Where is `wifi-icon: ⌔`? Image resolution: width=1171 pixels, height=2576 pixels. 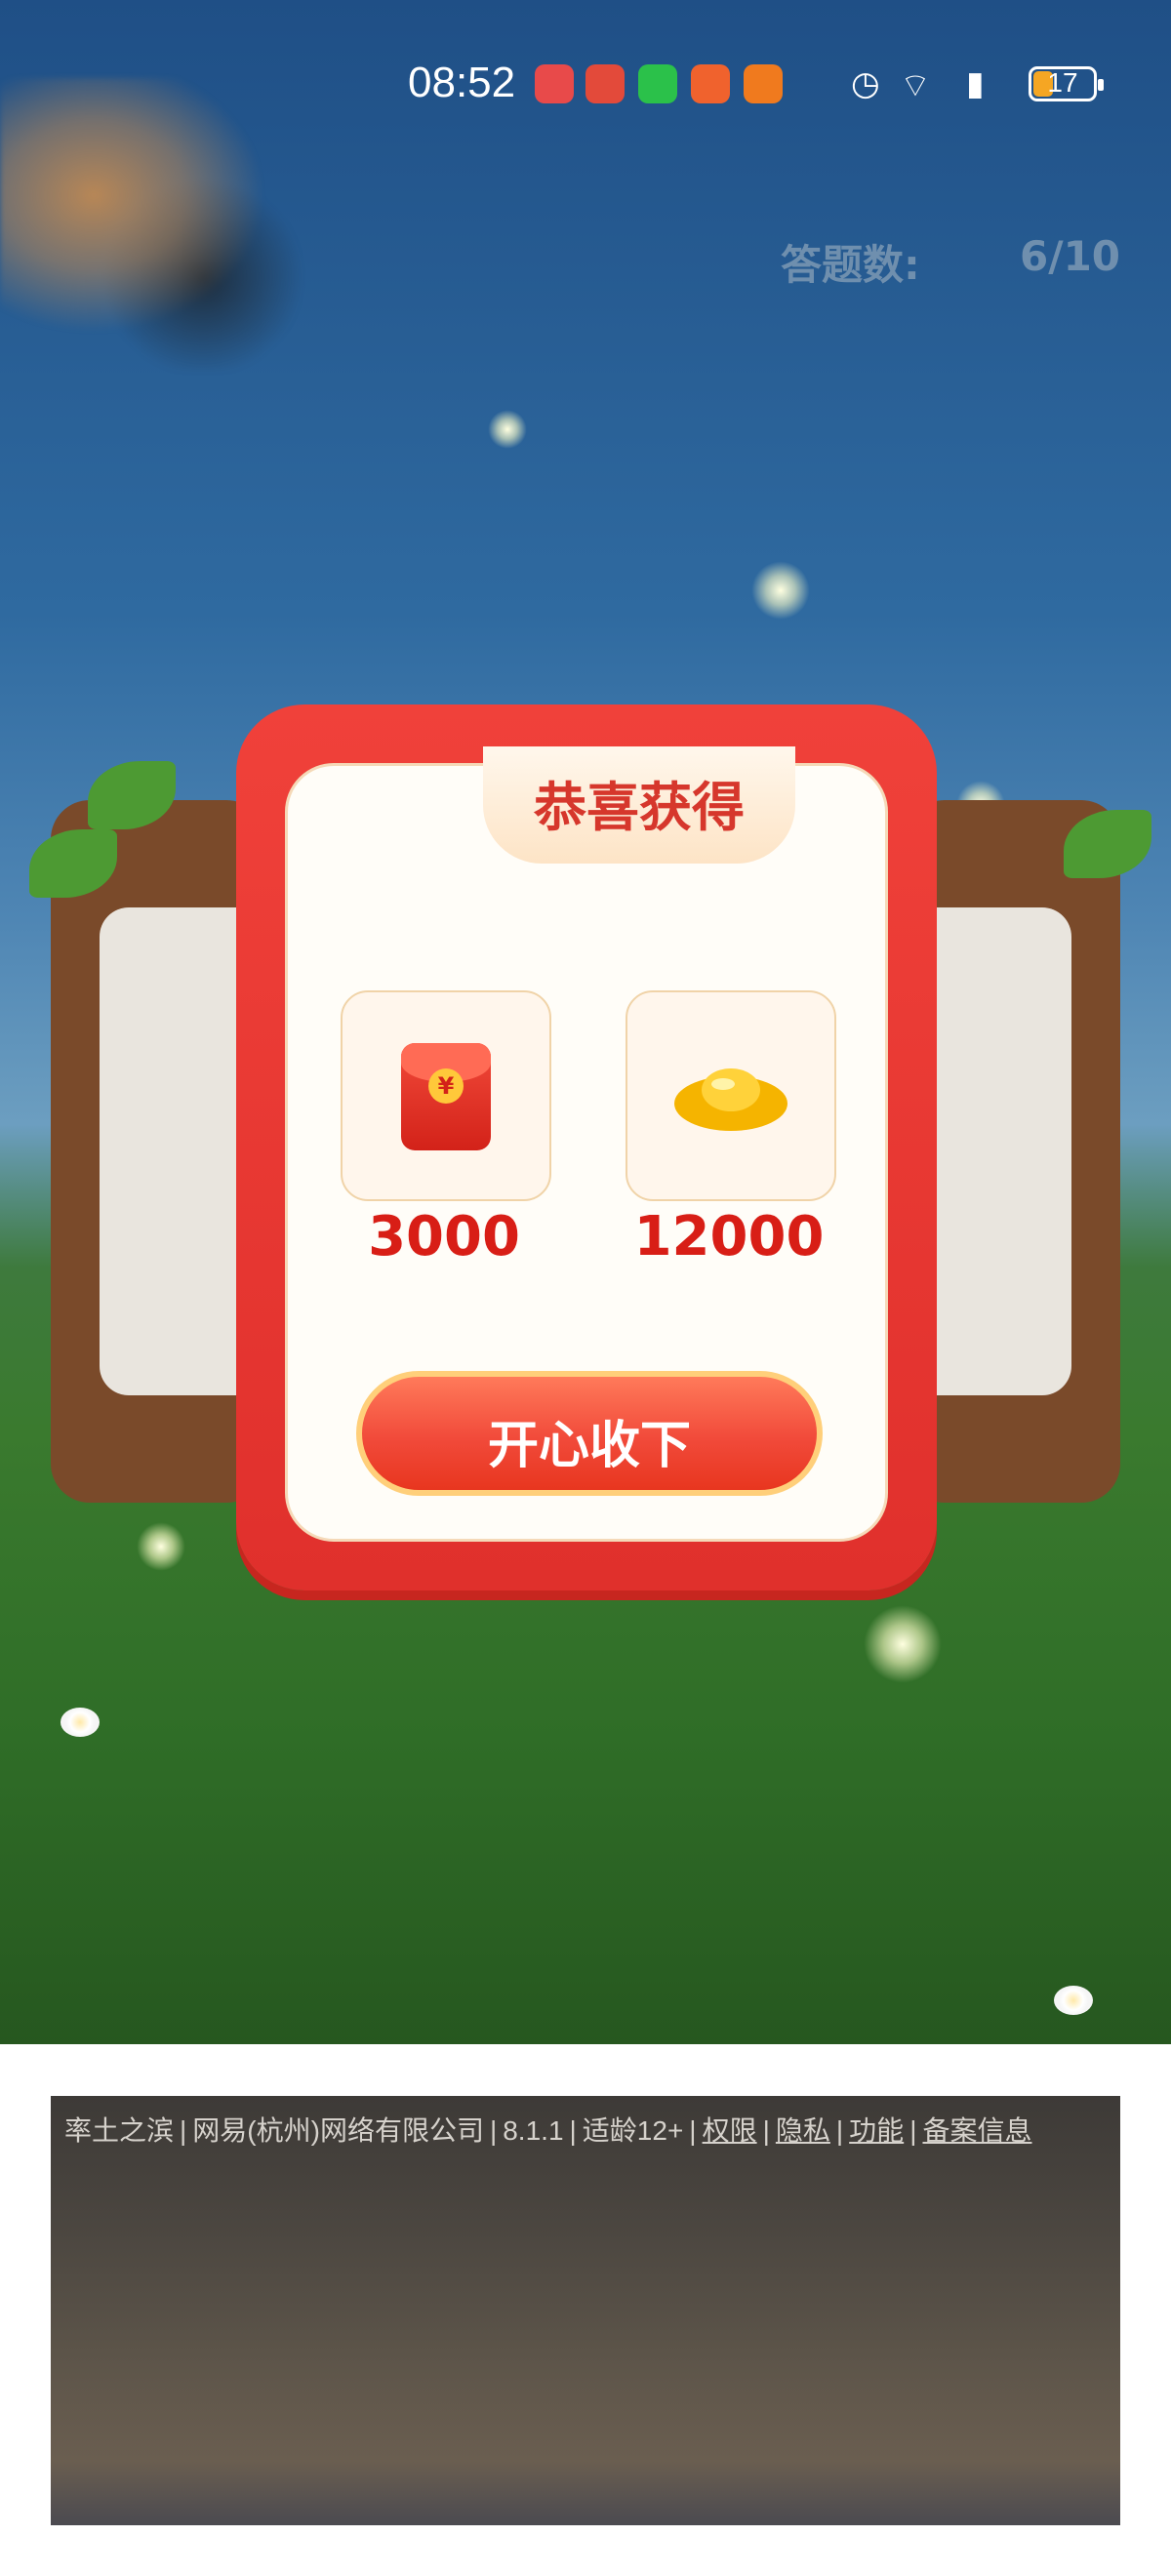 wifi-icon: ⌔ is located at coordinates (915, 85).